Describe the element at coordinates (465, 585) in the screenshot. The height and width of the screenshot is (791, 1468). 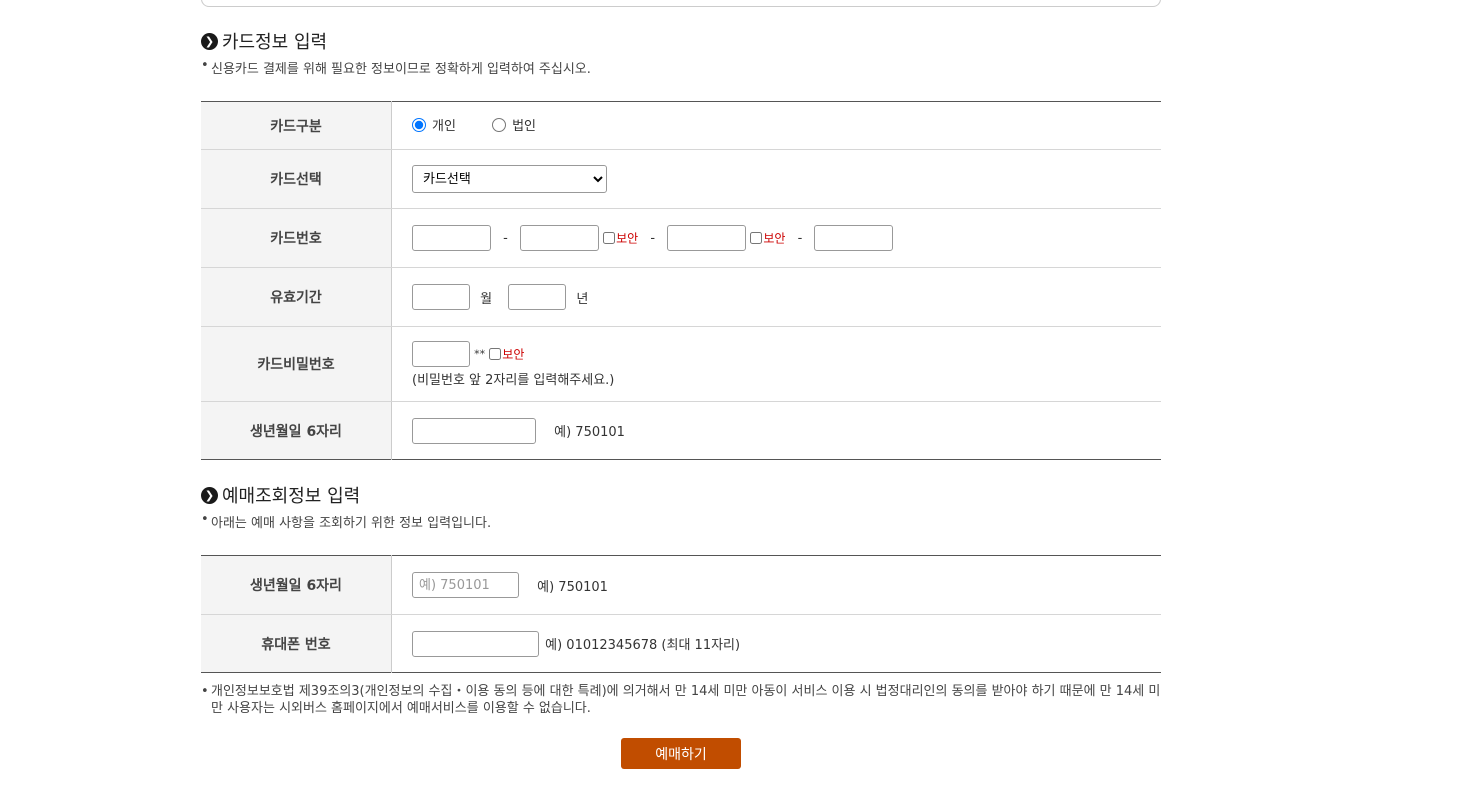
I see `booking-birth-input` at that location.